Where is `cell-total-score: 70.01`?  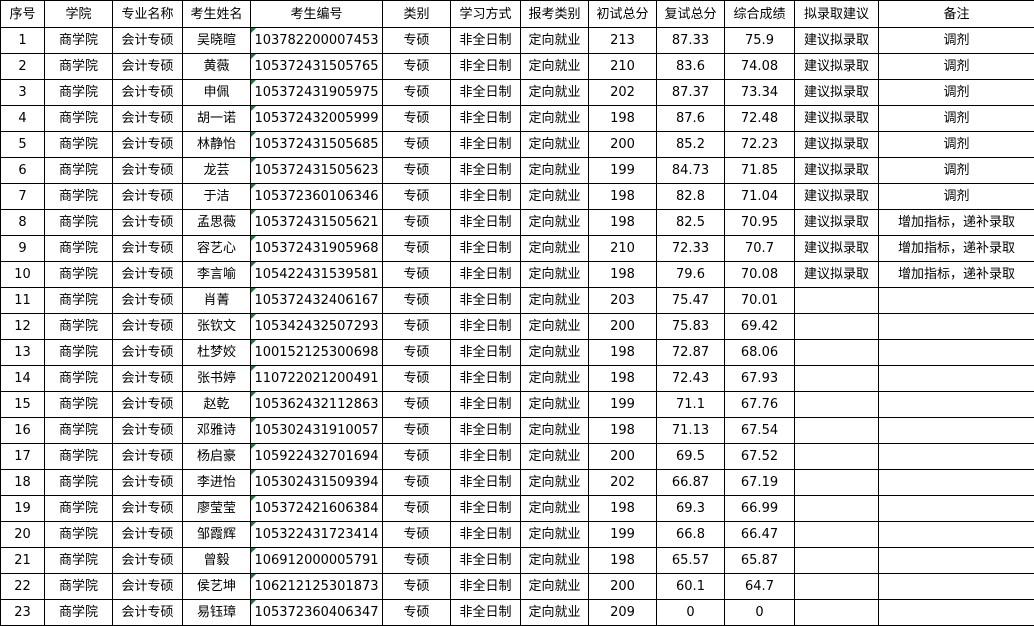
cell-total-score: 70.01 is located at coordinates (760, 301).